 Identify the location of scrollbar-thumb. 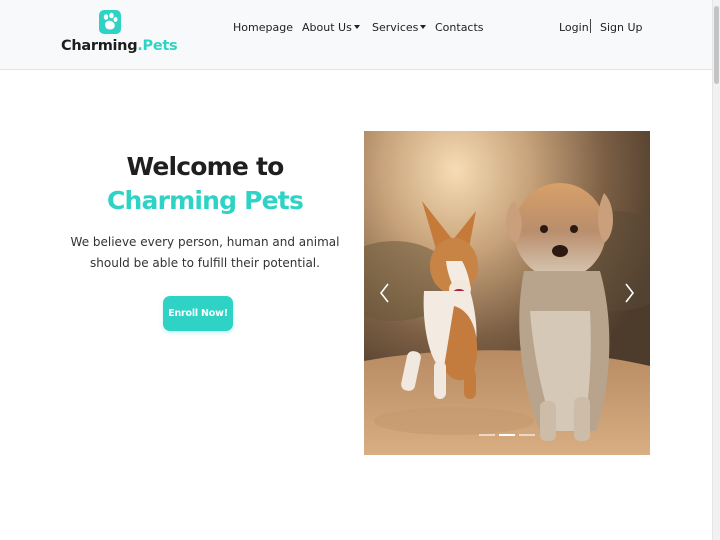
(716, 45).